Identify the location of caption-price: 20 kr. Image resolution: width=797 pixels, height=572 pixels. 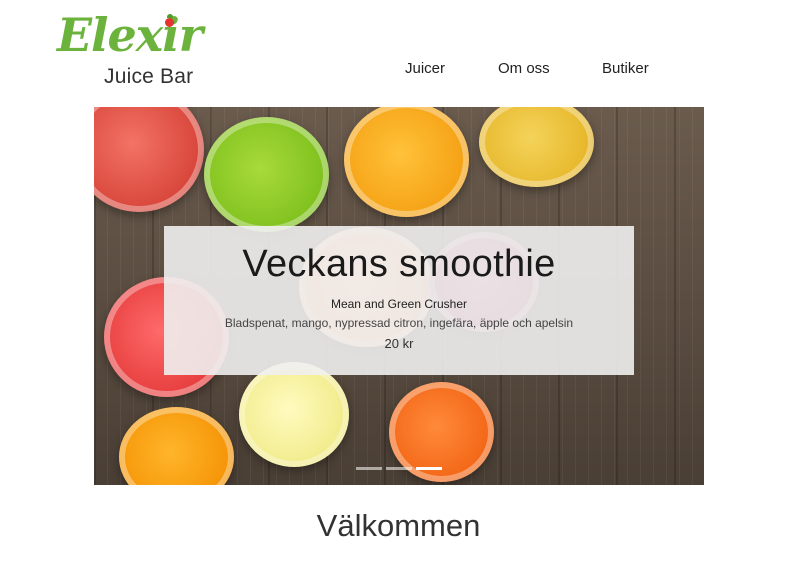
(399, 343).